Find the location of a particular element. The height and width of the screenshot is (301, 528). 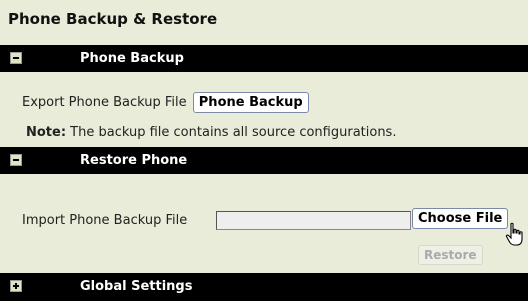

import-label: Import Phone Backup File is located at coordinates (105, 220).